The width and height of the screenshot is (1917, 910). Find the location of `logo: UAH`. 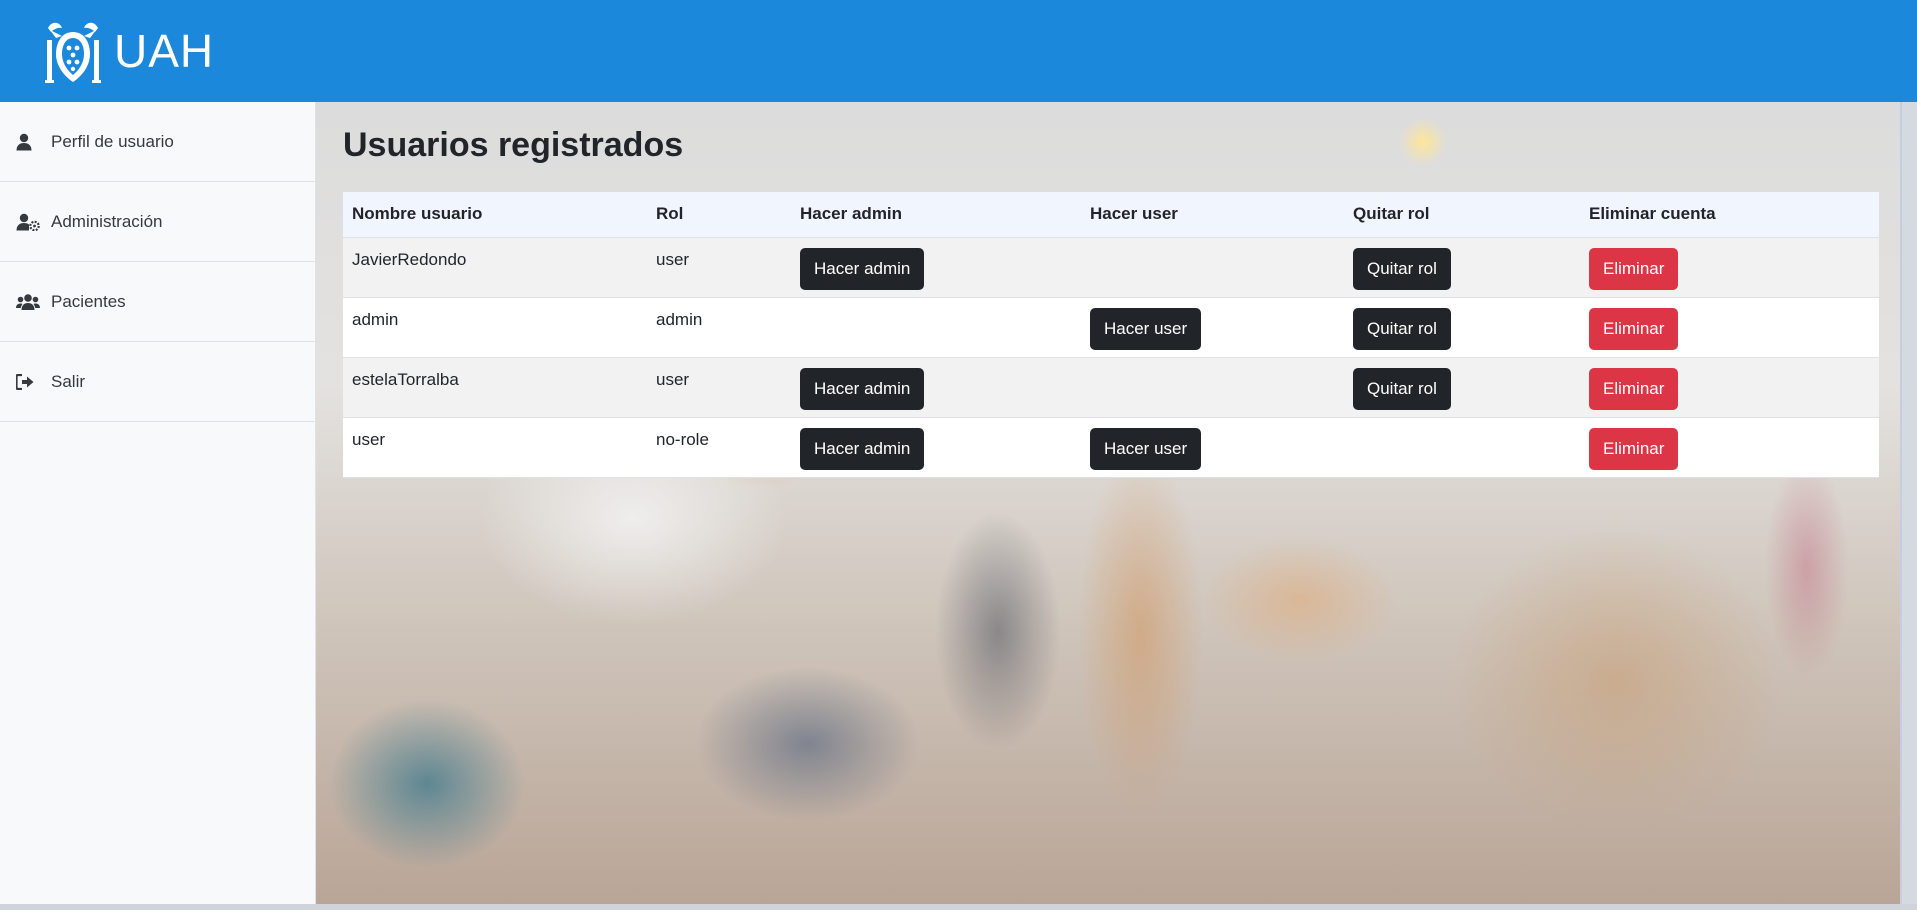

logo: UAH is located at coordinates (128, 51).